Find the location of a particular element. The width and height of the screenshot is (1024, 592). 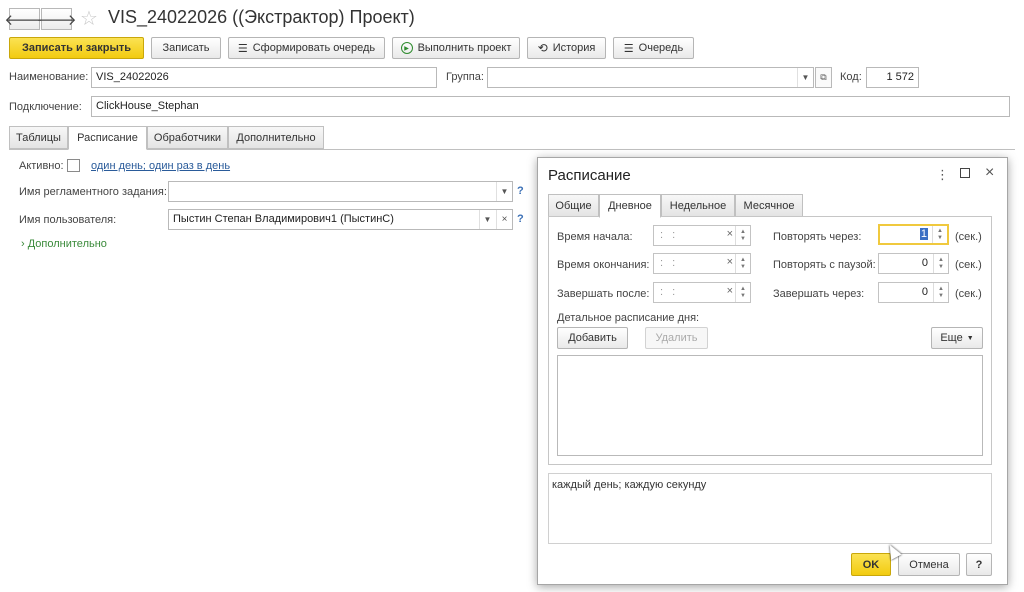

dialog-tab-general: Общие is located at coordinates (573, 205).